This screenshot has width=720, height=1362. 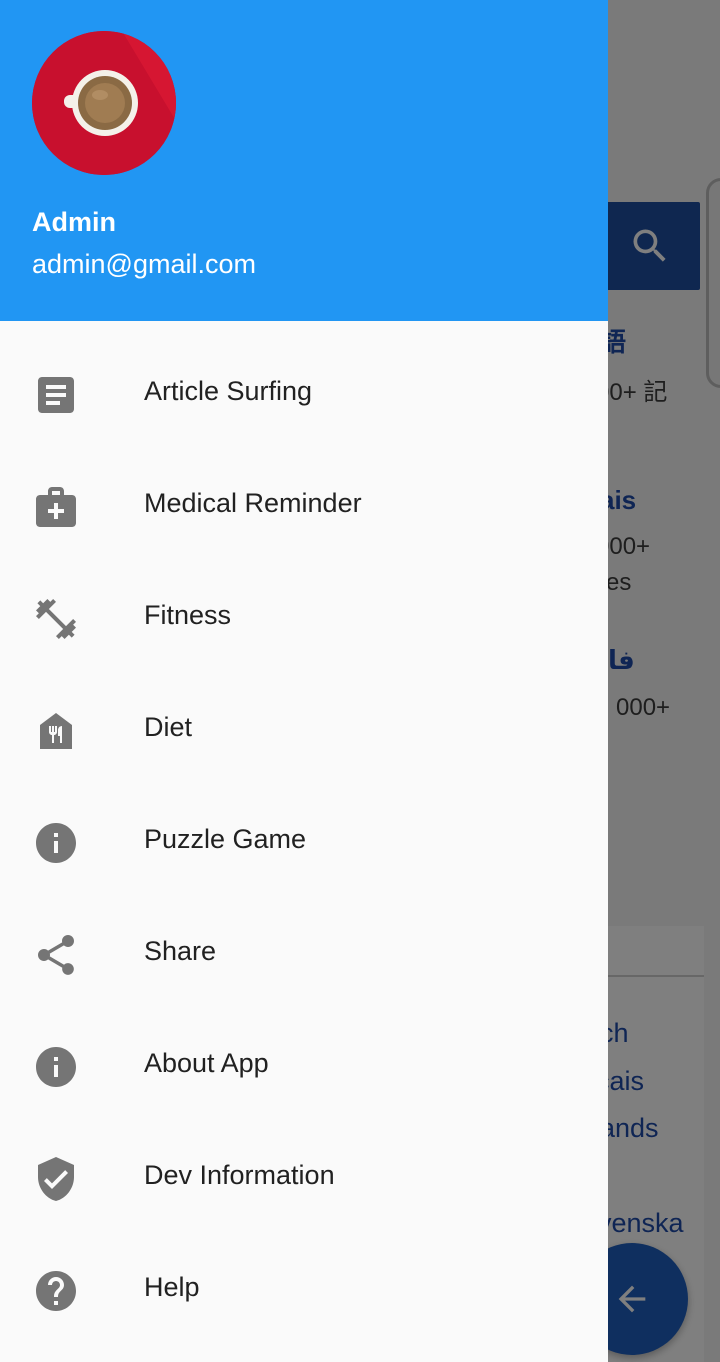 I want to click on menu-item-diet: Diet, so click(x=304, y=729).